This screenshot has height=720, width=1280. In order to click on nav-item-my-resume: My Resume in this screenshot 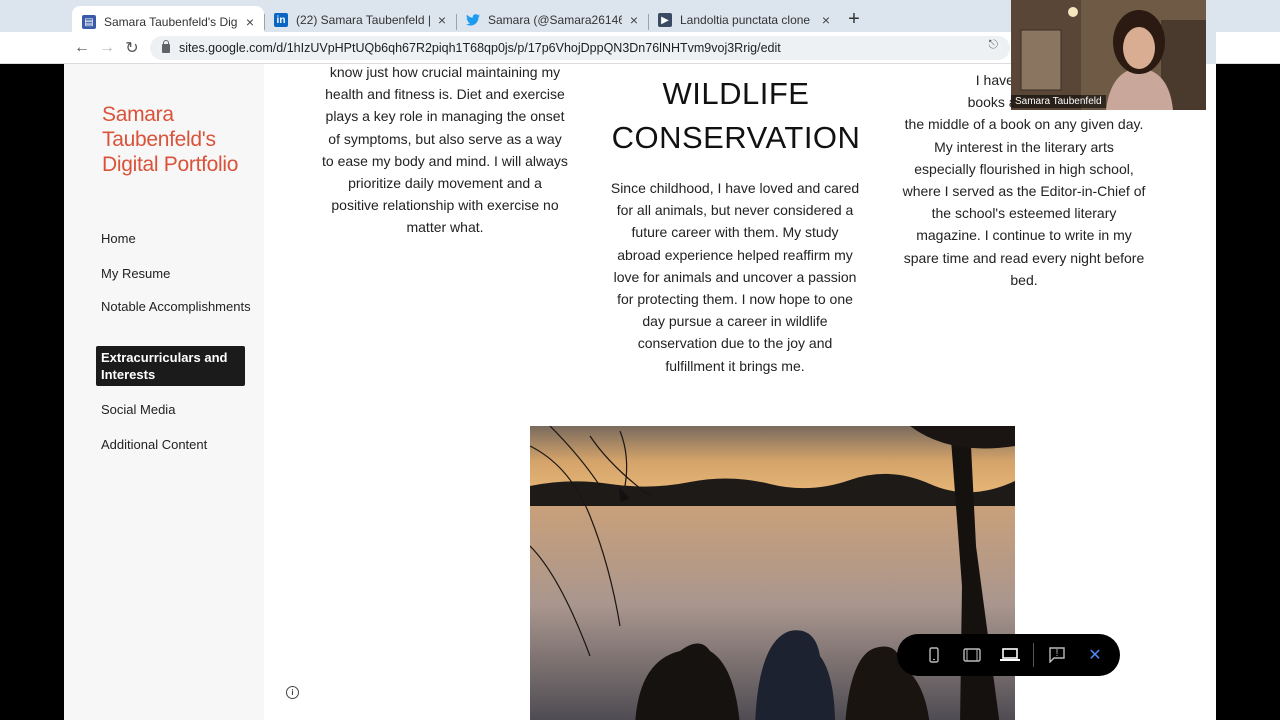, I will do `click(176, 273)`.